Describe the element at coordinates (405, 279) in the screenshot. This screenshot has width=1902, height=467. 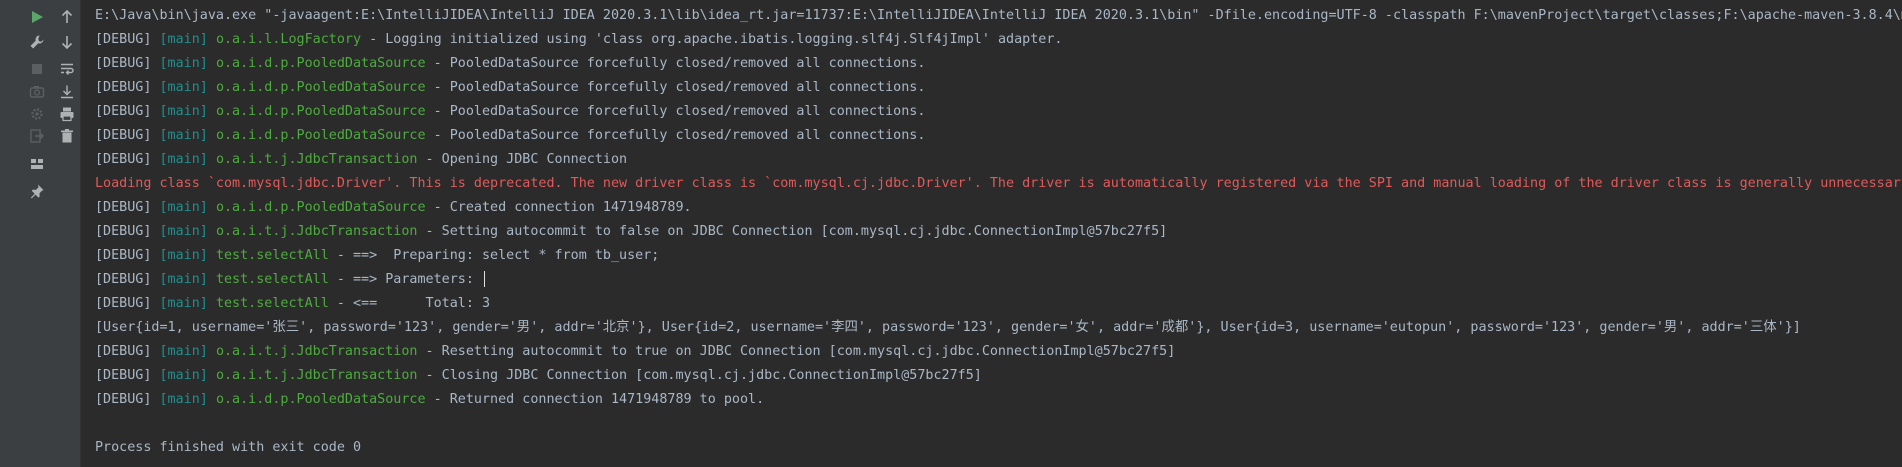
I see `log-message: - ==> Parameters:` at that location.